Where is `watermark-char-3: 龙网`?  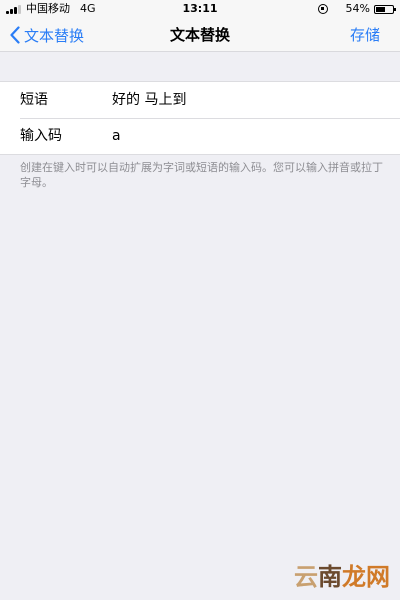
watermark-char-3: 龙网 is located at coordinates (366, 576).